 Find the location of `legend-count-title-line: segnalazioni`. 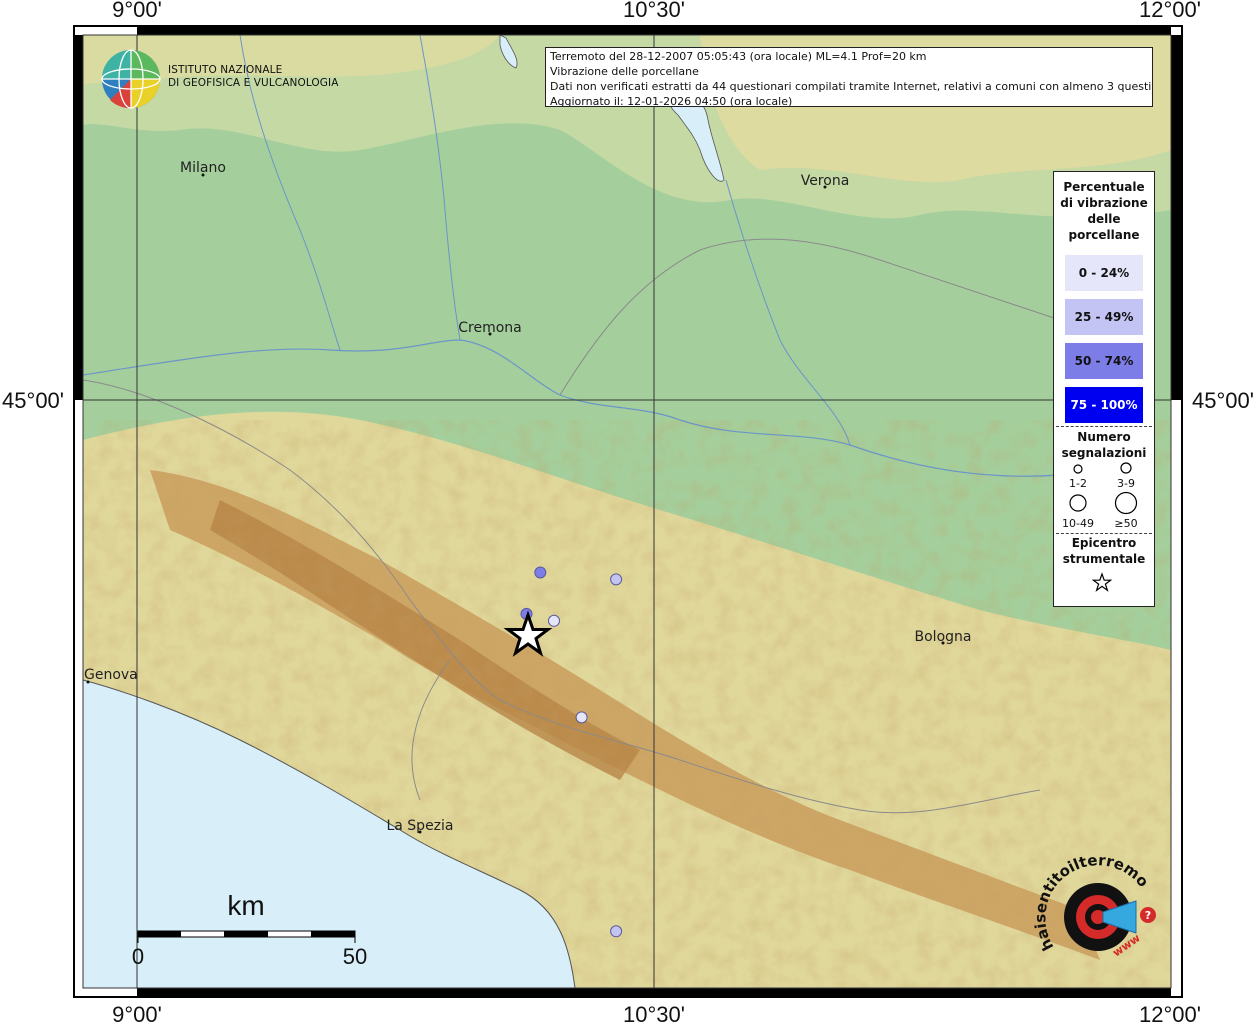

legend-count-title-line: segnalazioni is located at coordinates (1104, 453).